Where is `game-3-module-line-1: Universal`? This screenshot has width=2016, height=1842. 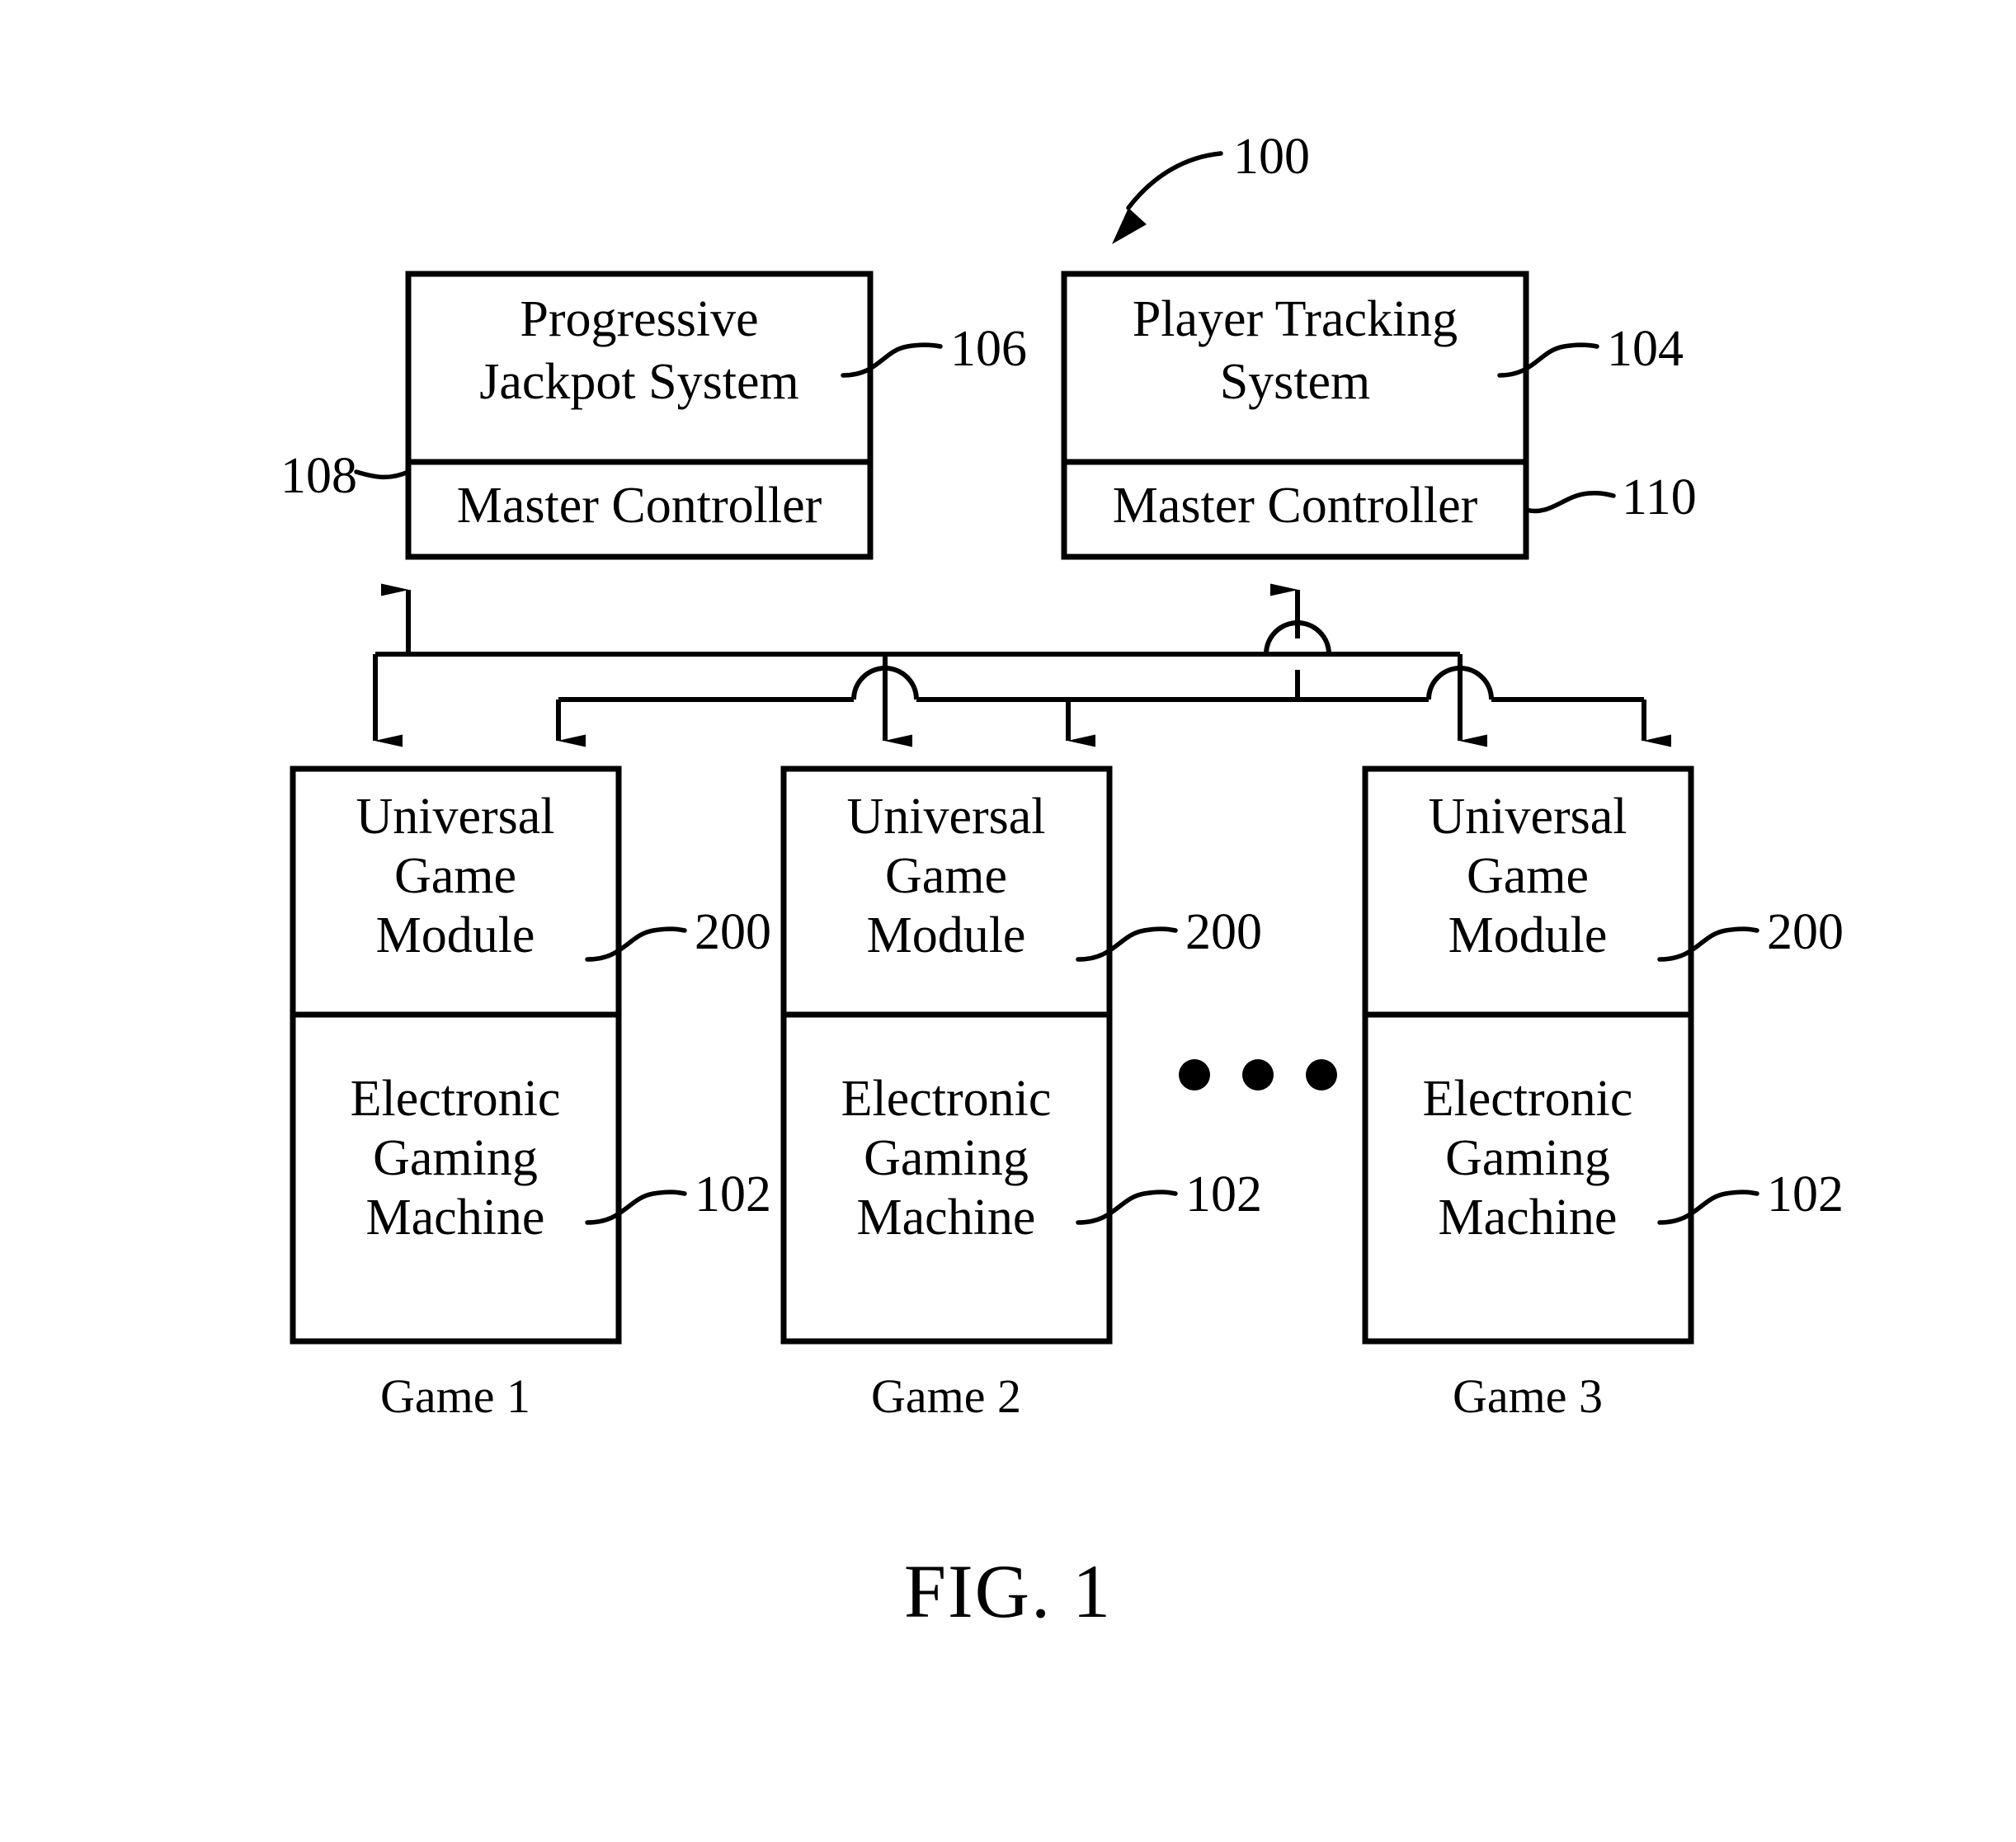
game-3-module-line-1: Universal is located at coordinates (1527, 817).